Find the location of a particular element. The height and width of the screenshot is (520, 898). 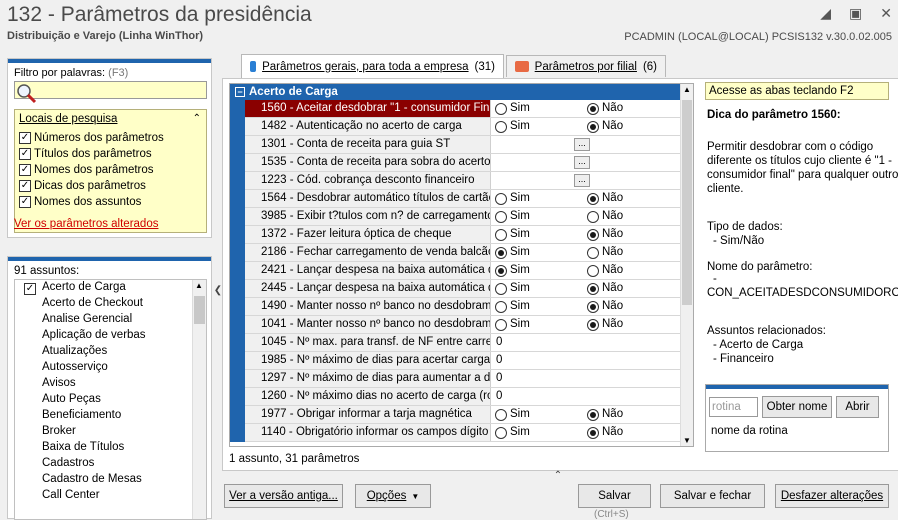

list-item: Auto Peças is located at coordinates (71, 399).